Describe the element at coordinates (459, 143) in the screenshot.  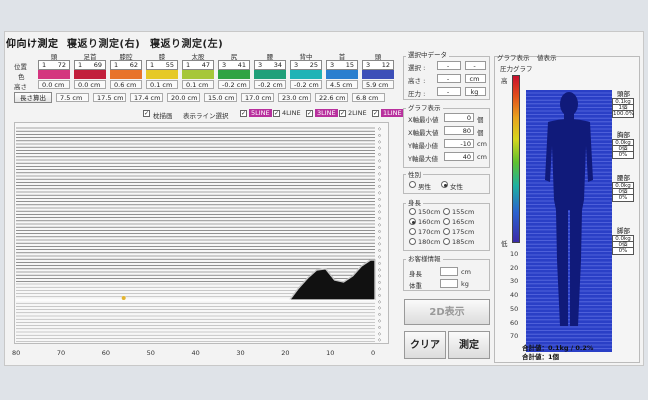
I see `axis-setting-input: -10` at that location.